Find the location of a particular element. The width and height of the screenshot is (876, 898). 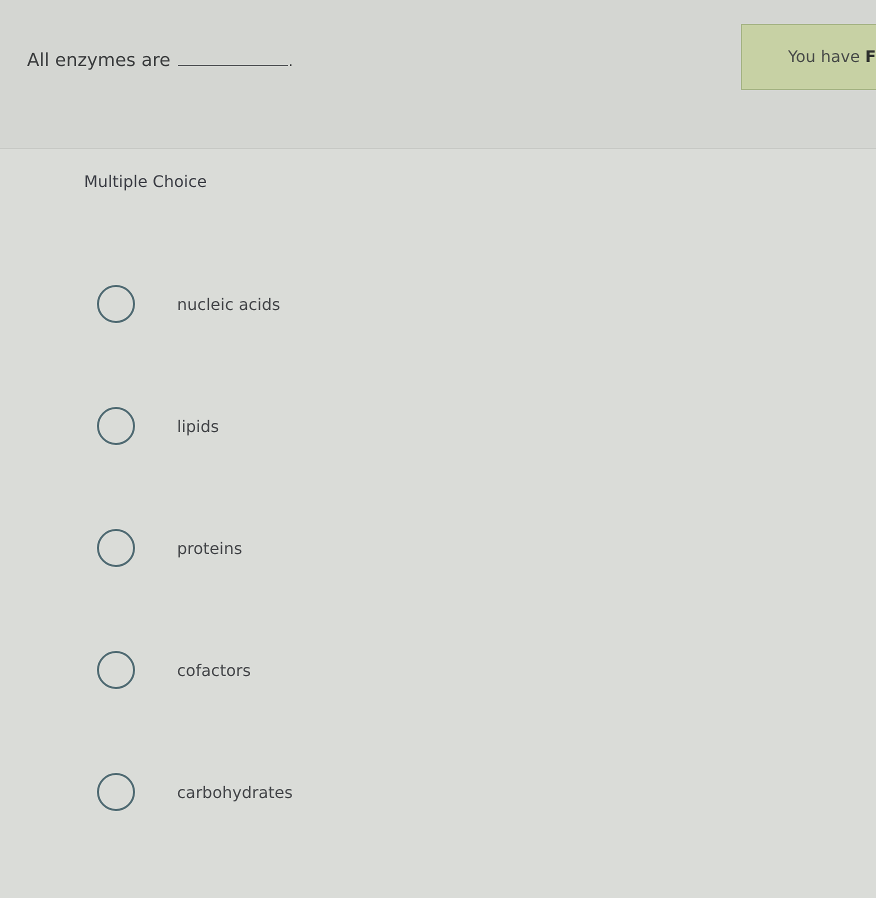

notice-banner: You have F is located at coordinates (808, 57).